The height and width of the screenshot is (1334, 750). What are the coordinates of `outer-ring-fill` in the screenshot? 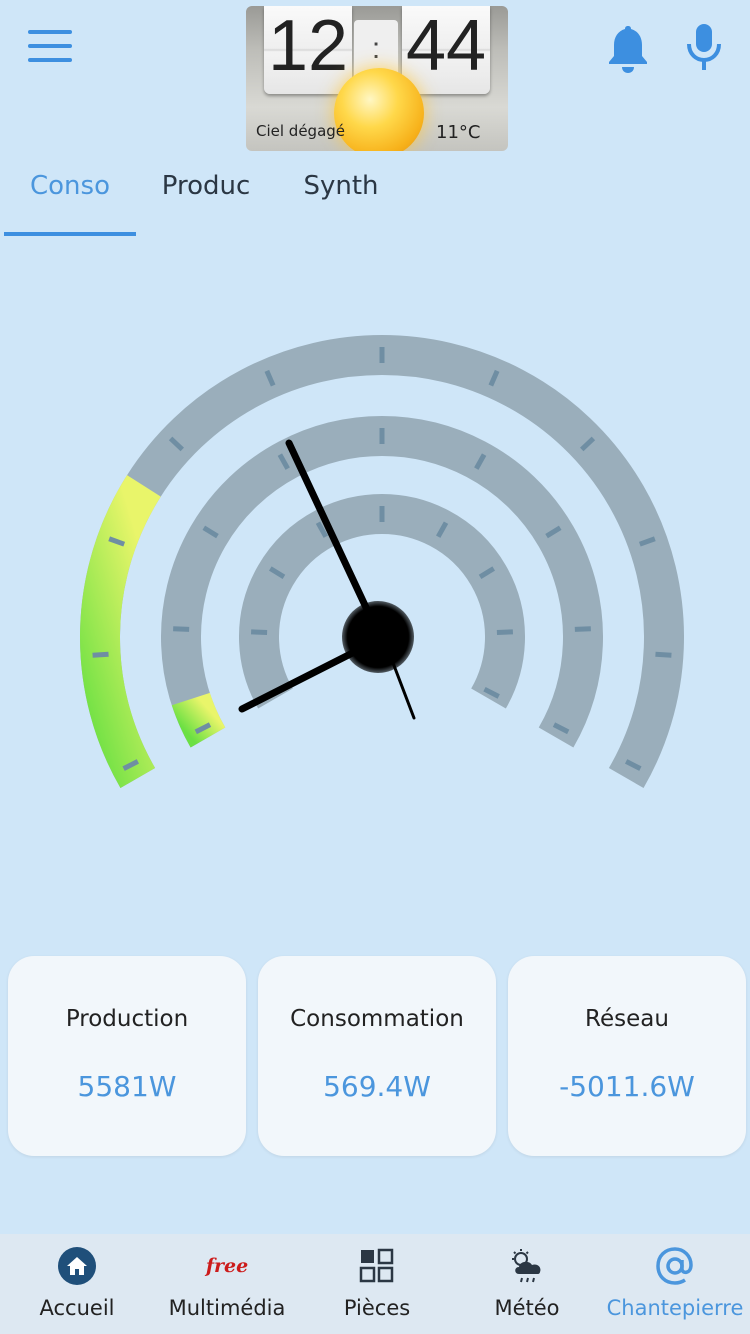 It's located at (120, 631).